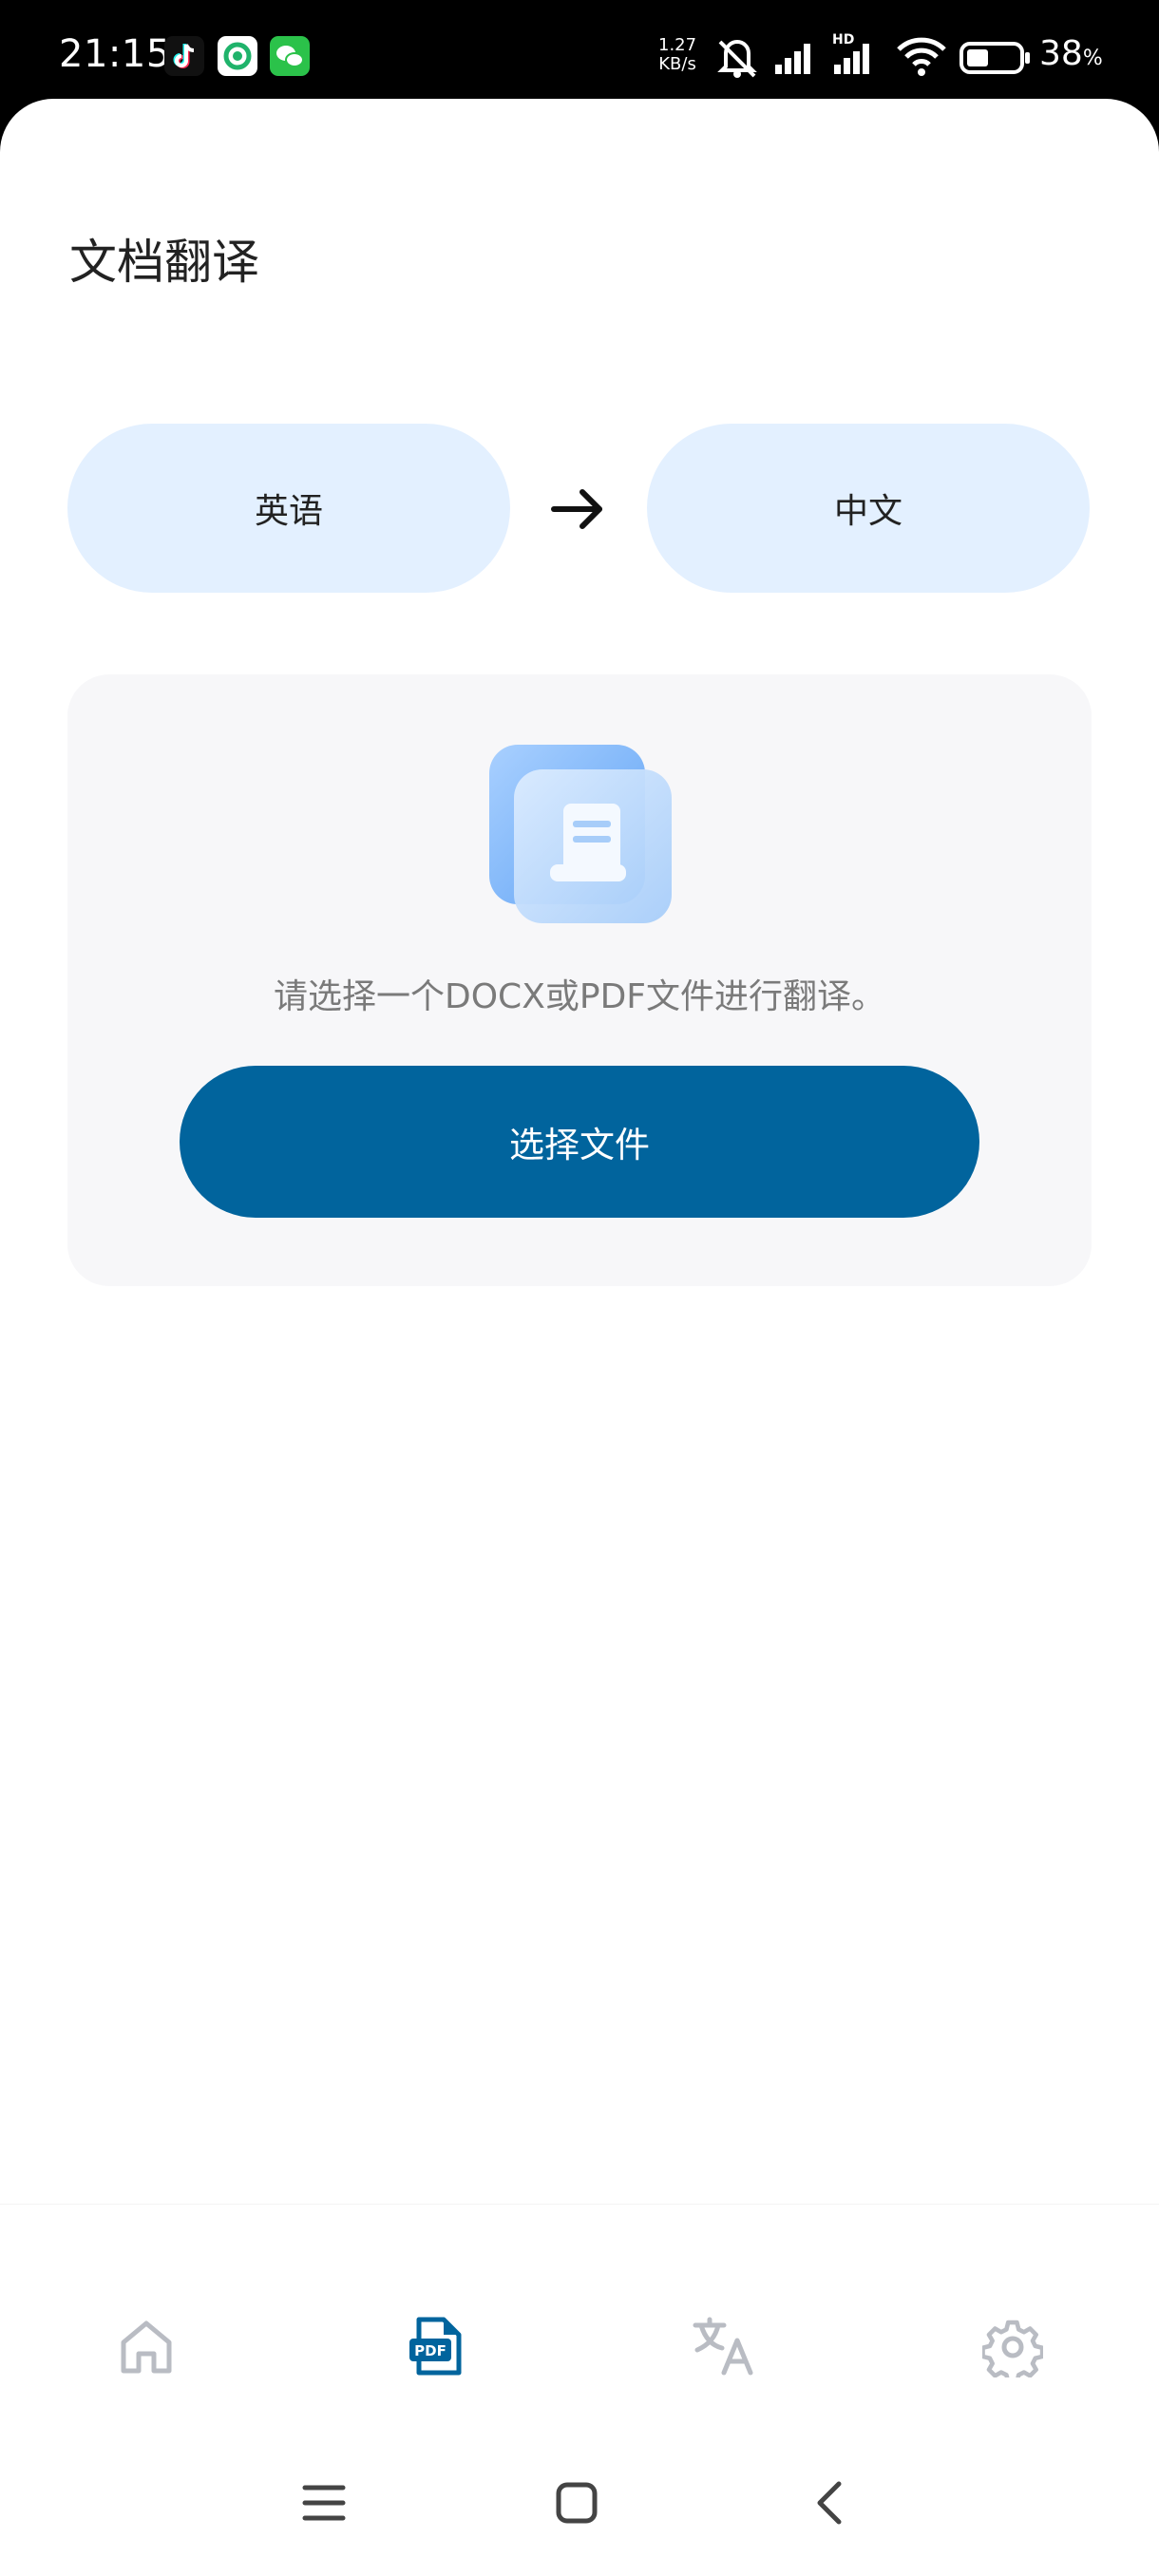 This screenshot has width=1159, height=2576. I want to click on network-speed: 1.27 KB/s, so click(677, 55).